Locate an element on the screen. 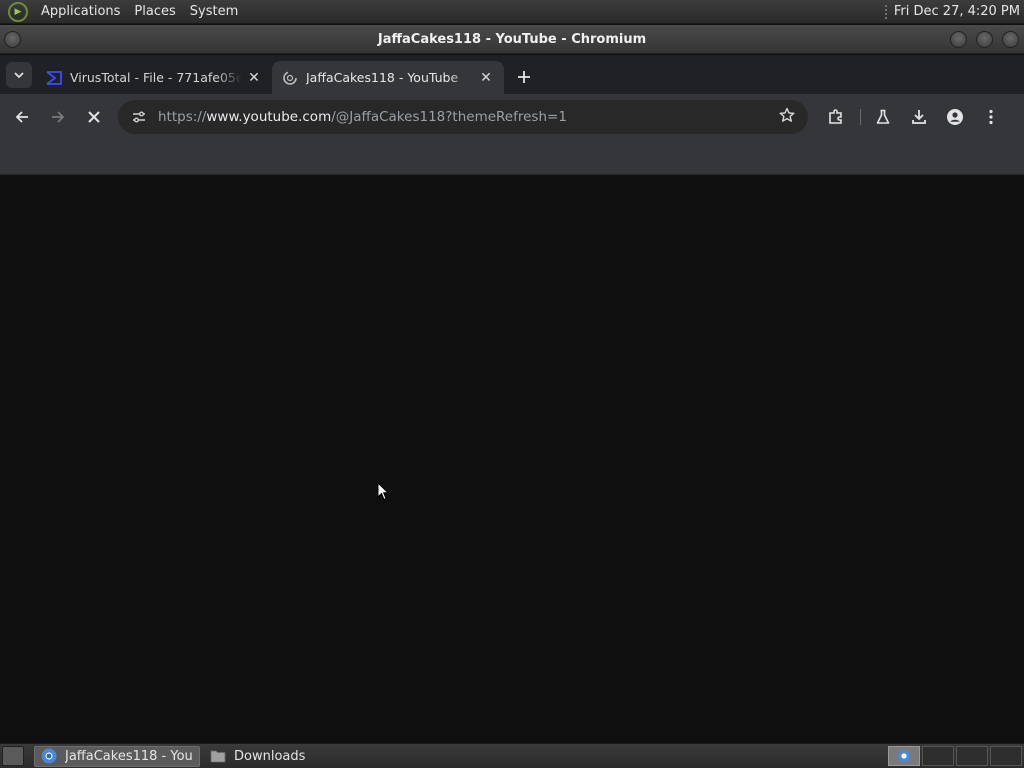 This screenshot has width=1024, height=768. url-path: /@JaffaCakes118?themeRefresh=1 is located at coordinates (449, 117).